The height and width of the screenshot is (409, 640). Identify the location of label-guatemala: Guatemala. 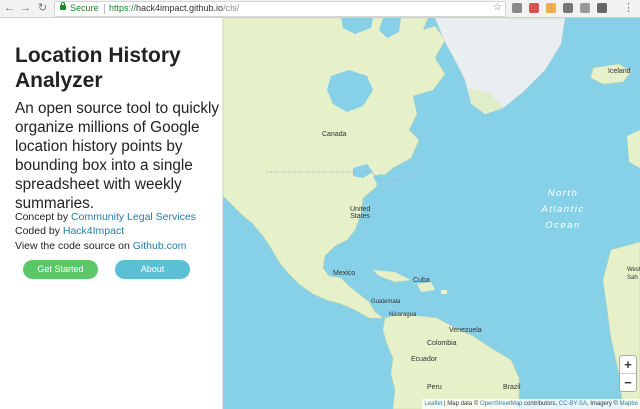
(386, 302).